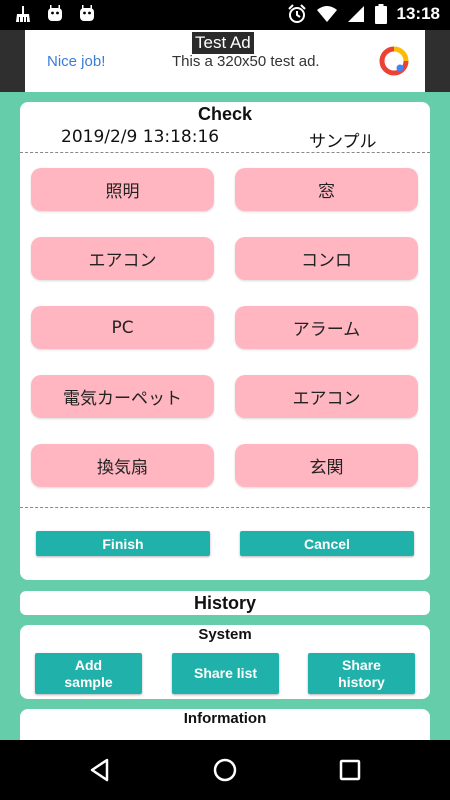 This screenshot has width=450, height=800. What do you see at coordinates (122, 396) in the screenshot?
I see `item-button: 電気カーペット` at bounding box center [122, 396].